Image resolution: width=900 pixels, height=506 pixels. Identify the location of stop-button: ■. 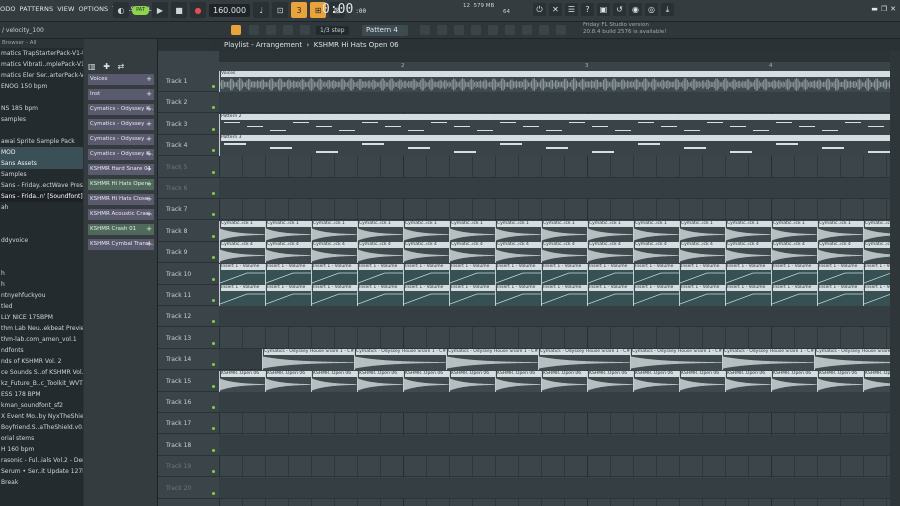
(179, 10).